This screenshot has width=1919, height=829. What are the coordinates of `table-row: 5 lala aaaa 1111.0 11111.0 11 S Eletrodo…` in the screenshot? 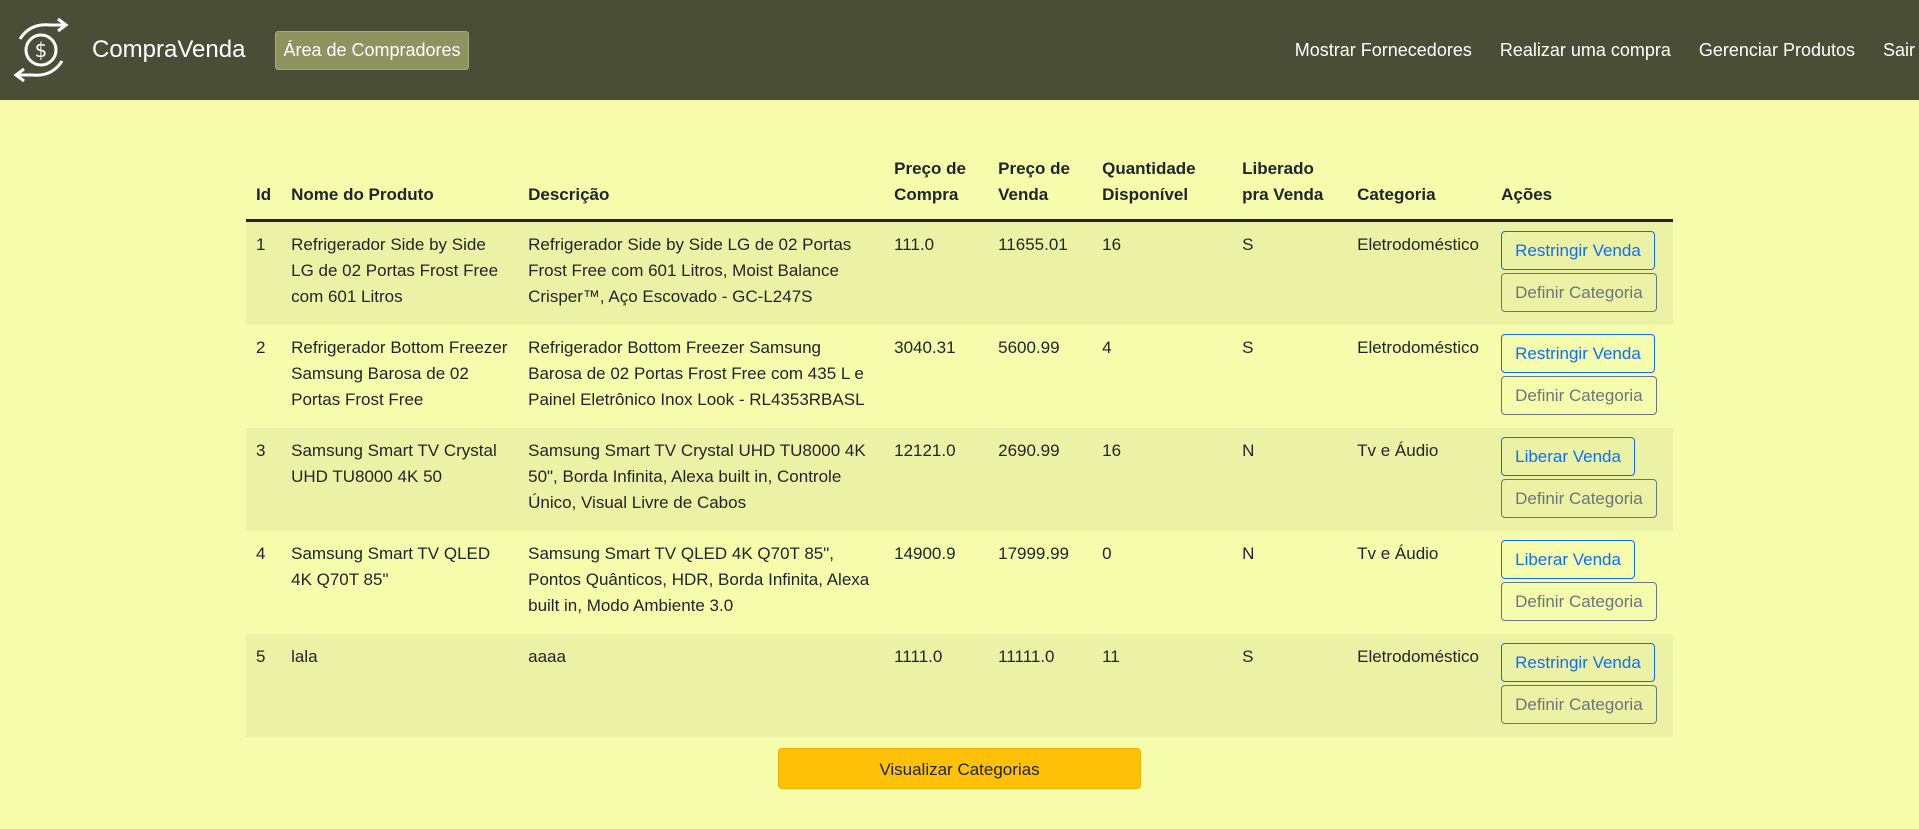 It's located at (959, 685).